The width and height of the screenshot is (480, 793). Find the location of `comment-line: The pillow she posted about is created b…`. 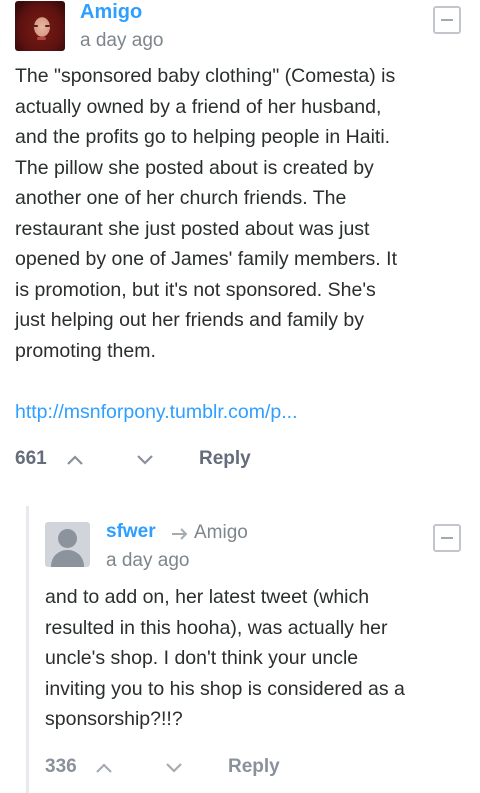

comment-line: The pillow she posted about is created b… is located at coordinates (194, 167).